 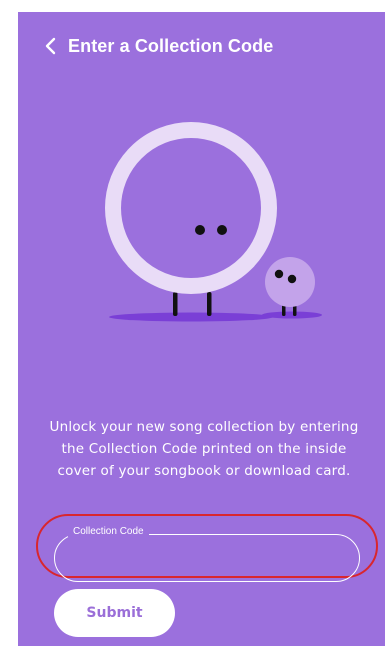 What do you see at coordinates (222, 230) in the screenshot?
I see `big-mascot-eye-right` at bounding box center [222, 230].